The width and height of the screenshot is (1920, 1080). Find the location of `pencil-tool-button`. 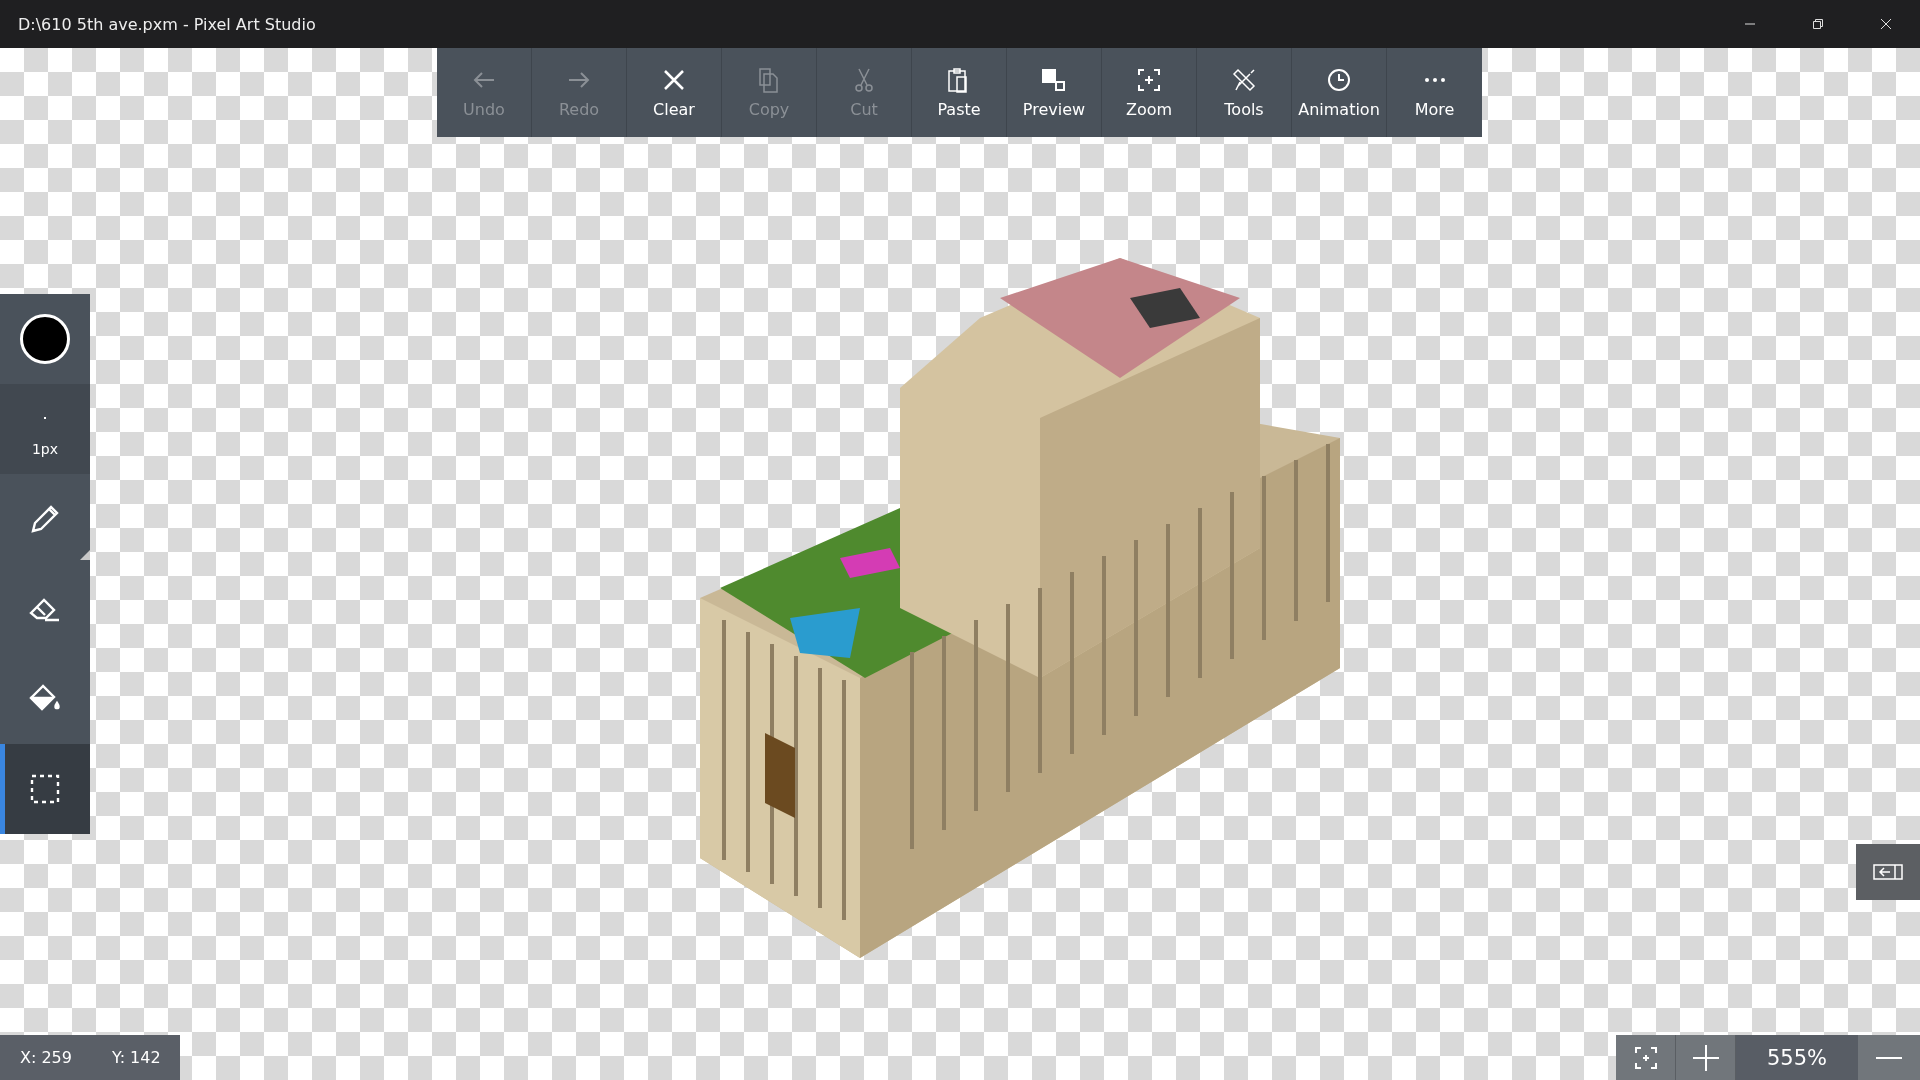

pencil-tool-button is located at coordinates (45, 519).